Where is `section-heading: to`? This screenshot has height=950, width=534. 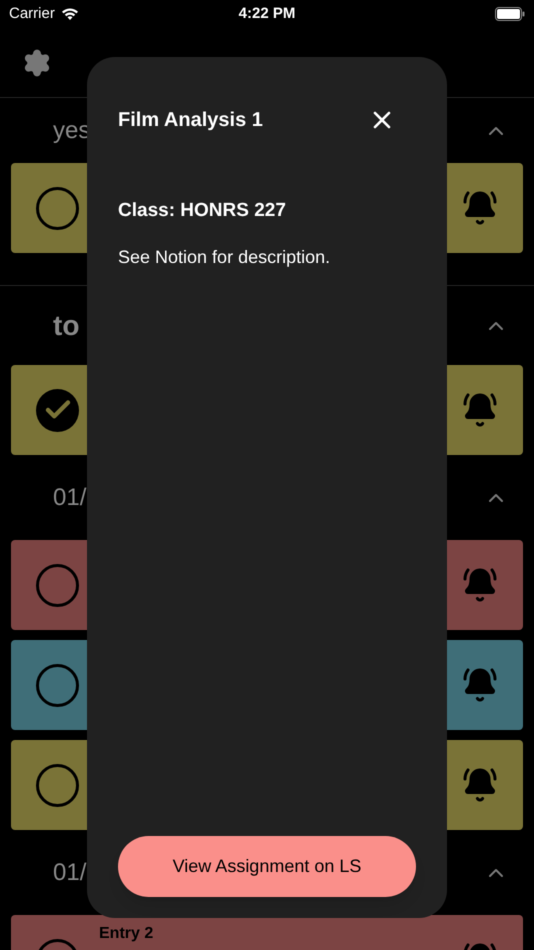
section-heading: to is located at coordinates (66, 325).